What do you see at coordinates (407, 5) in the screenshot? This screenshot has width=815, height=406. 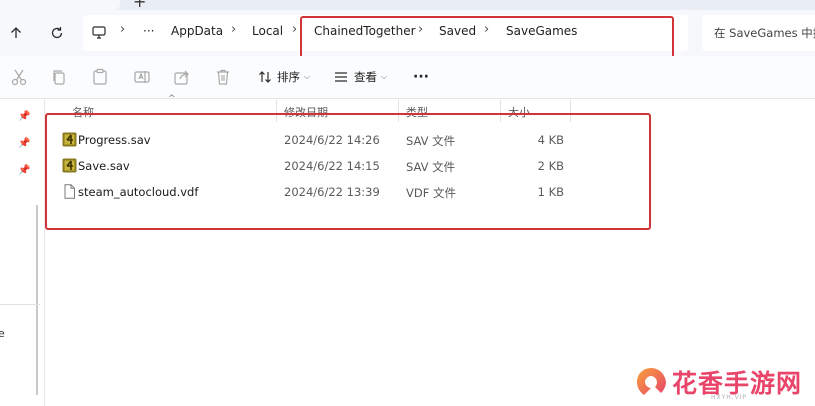 I see `tab-strip: +` at bounding box center [407, 5].